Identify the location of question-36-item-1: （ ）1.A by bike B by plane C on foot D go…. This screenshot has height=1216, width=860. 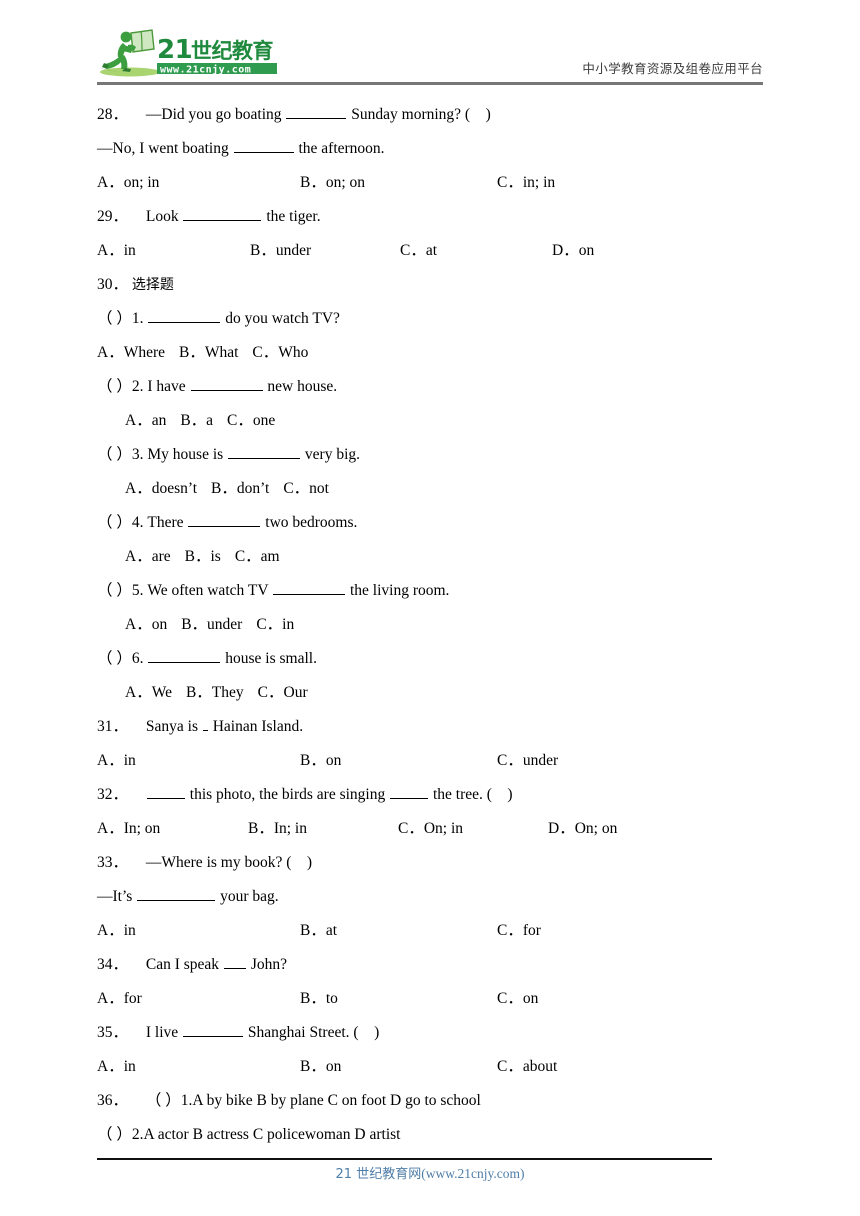
(313, 1100).